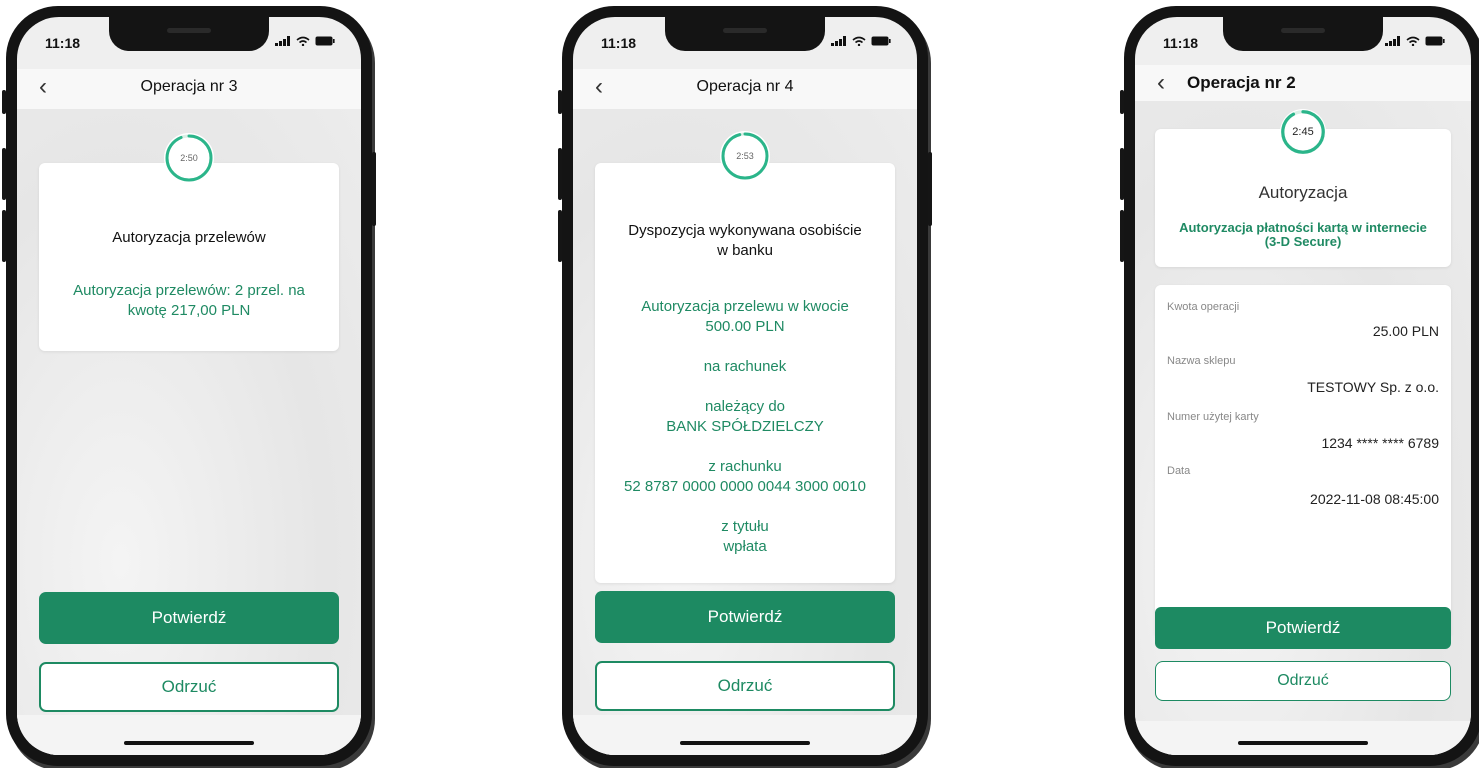 This screenshot has height=768, width=1479. What do you see at coordinates (745, 366) in the screenshot?
I see `to-account-label: na rachunek` at bounding box center [745, 366].